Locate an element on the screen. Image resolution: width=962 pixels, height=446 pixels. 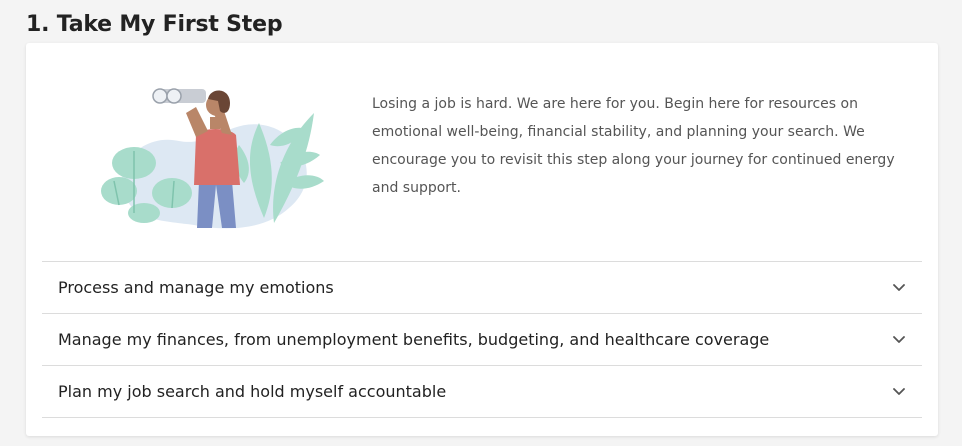
person-with-binoculars-illustration is located at coordinates (204, 153).